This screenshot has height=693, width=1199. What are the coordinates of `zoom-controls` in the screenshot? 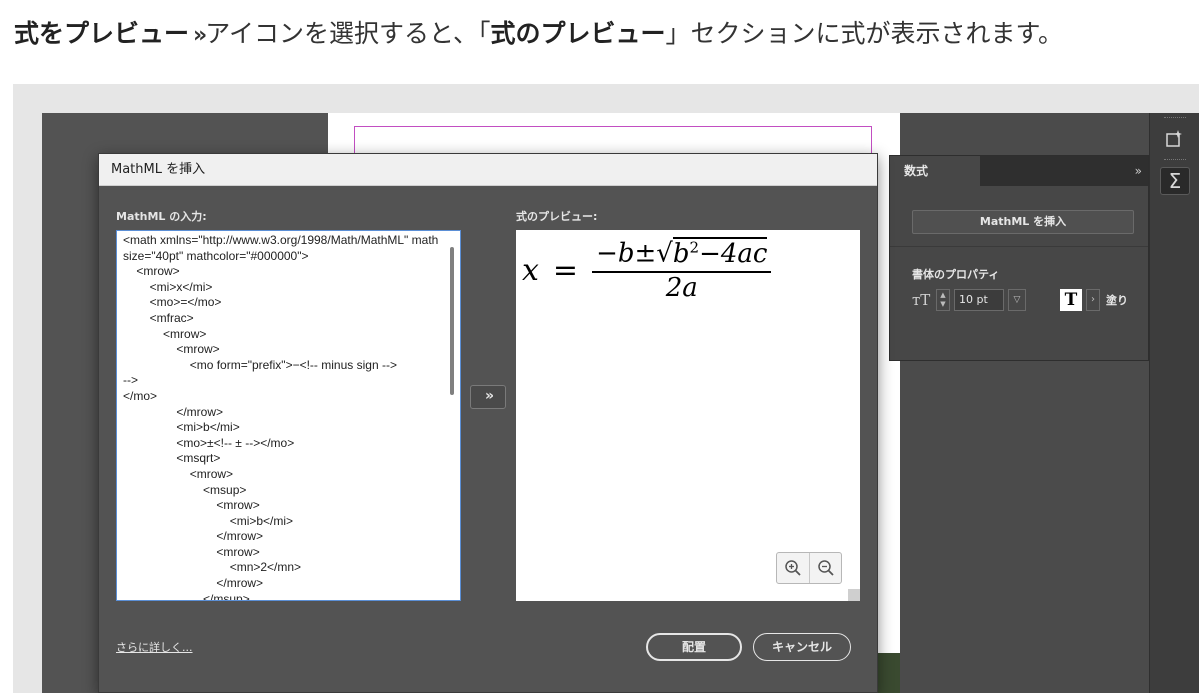 It's located at (809, 568).